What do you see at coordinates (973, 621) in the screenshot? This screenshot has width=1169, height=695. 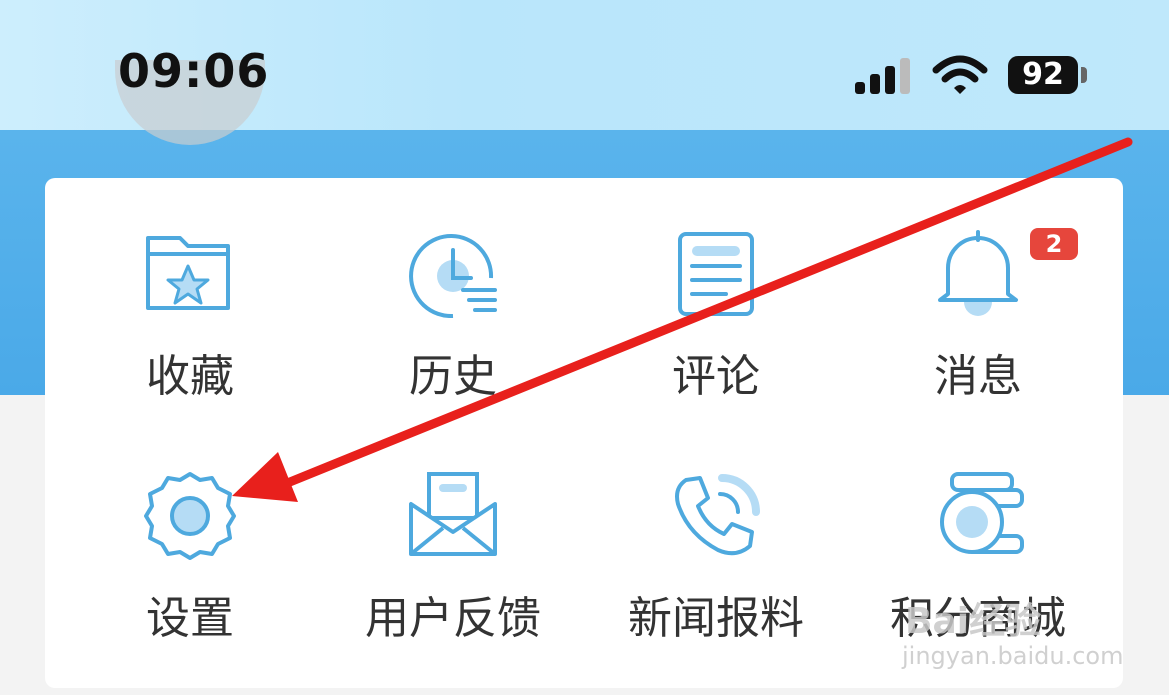 I see `watermark-logo: Bai经验` at bounding box center [973, 621].